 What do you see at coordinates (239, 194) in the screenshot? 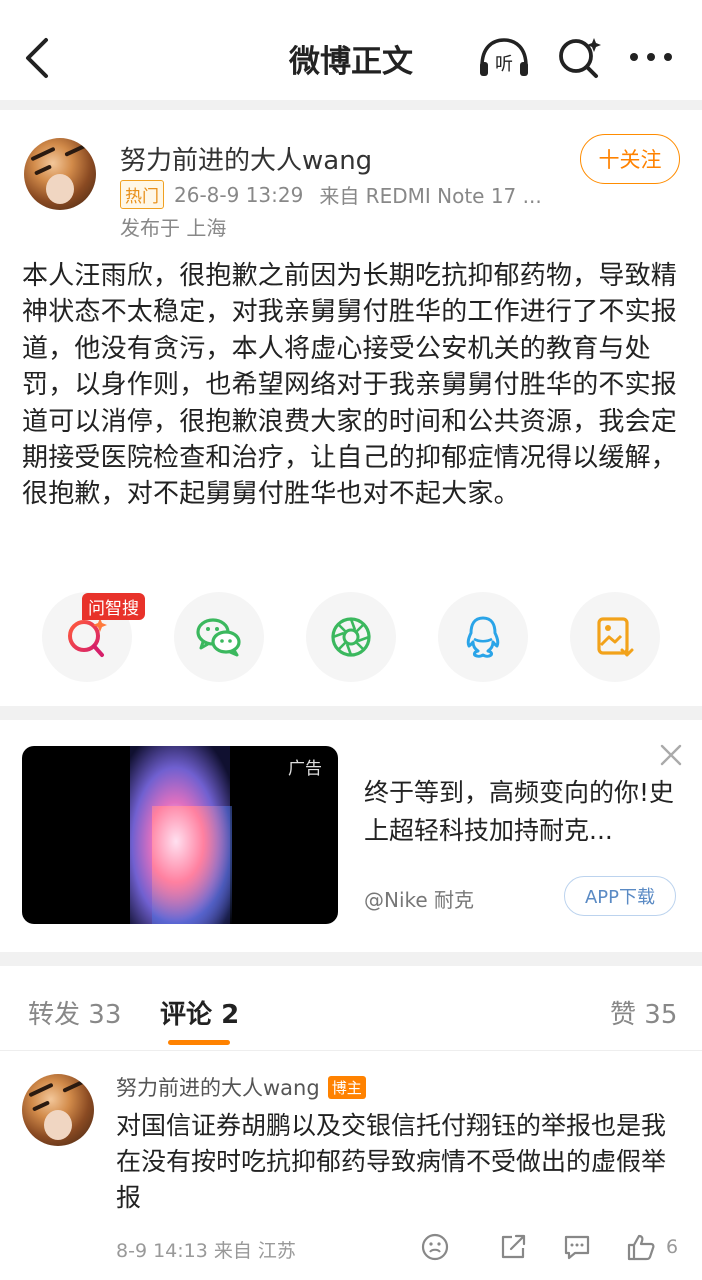
I see `post-time: 26-8-9 13:29` at bounding box center [239, 194].